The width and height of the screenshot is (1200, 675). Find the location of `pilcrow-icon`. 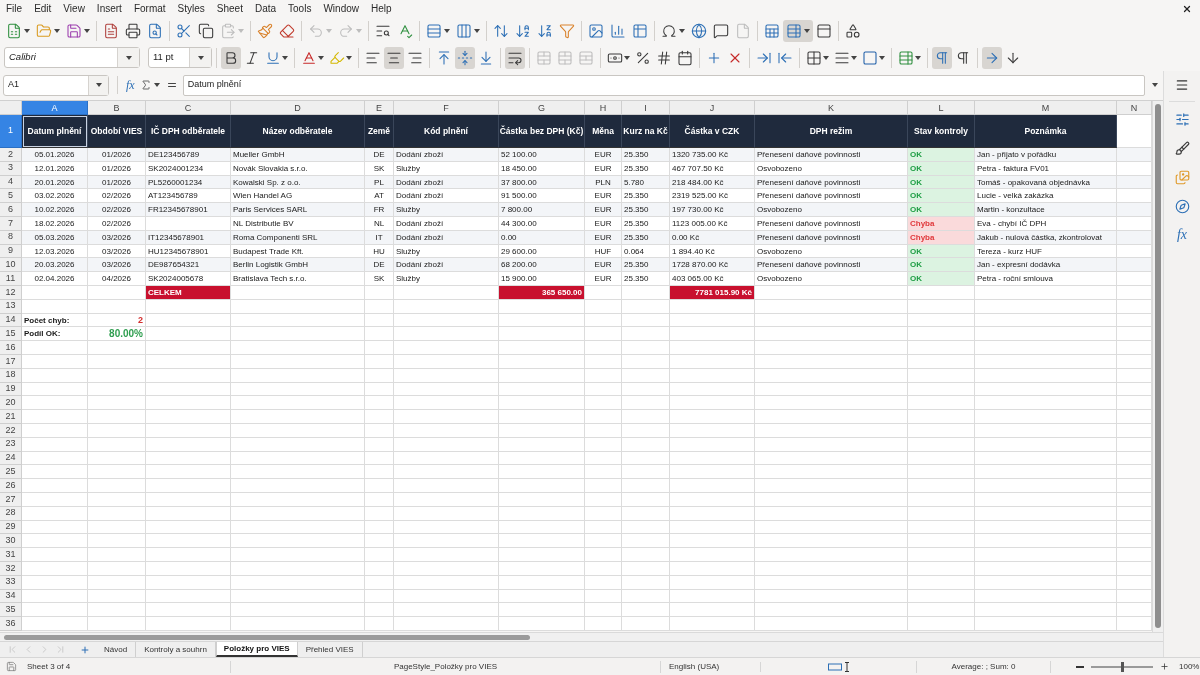

pilcrow-icon is located at coordinates (963, 57).